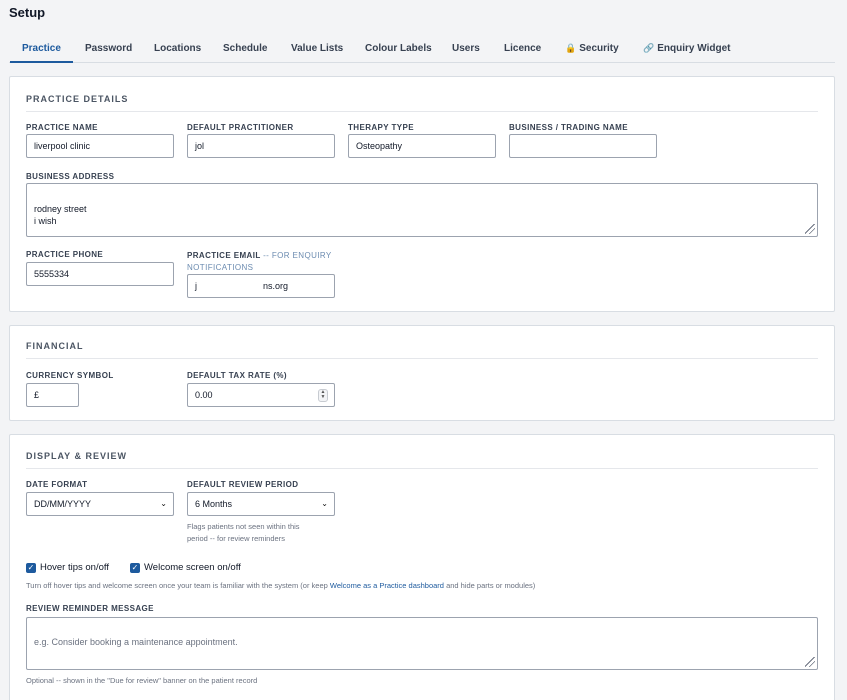  I want to click on review-period-label: DEFAULT REVIEW PERIOD, so click(243, 484).